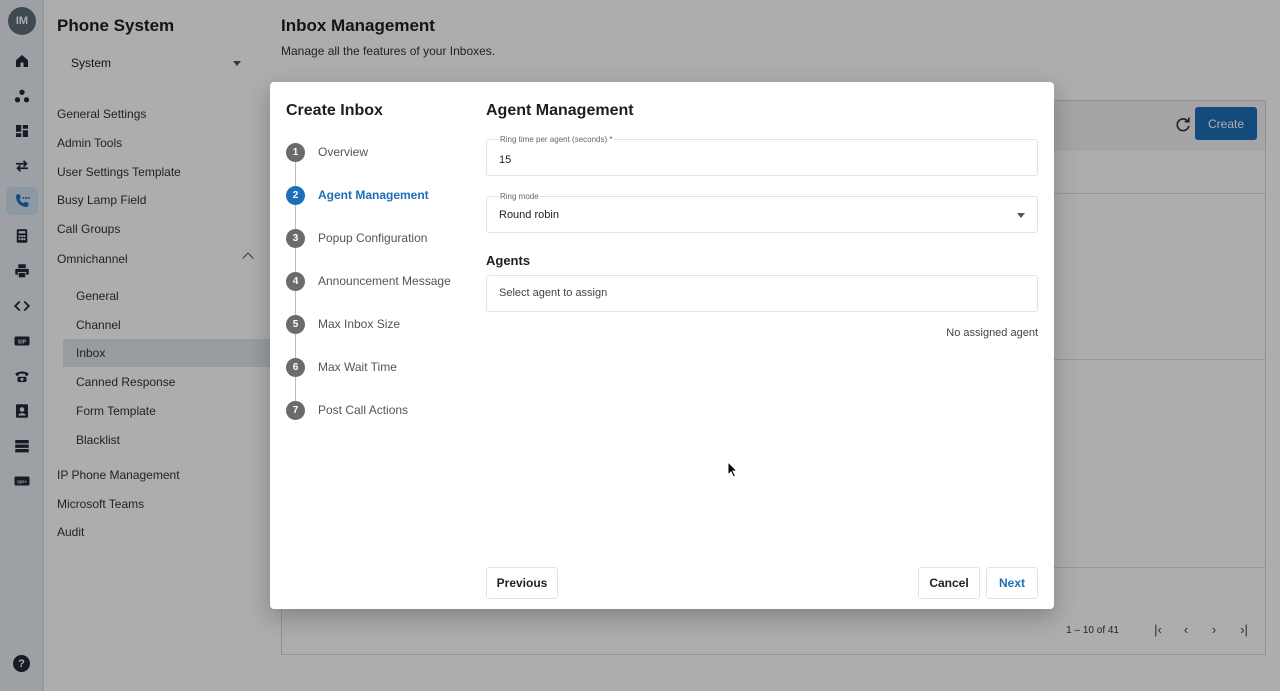  I want to click on step-announcement-message: 4 Announcement Message, so click(368, 281).